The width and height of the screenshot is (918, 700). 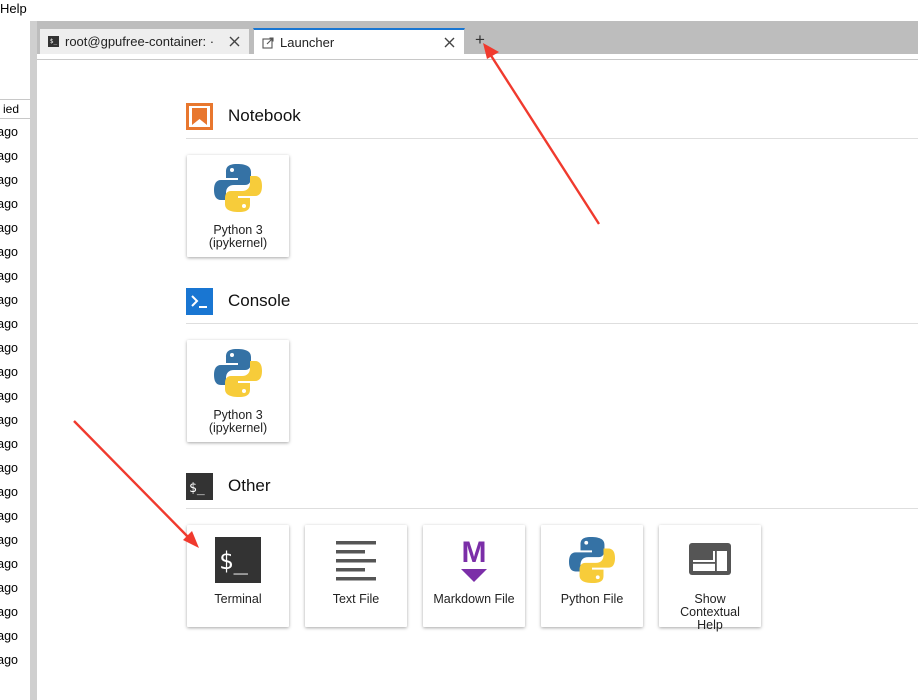 What do you see at coordinates (359, 41) in the screenshot?
I see `tab-launcher: Launcher` at bounding box center [359, 41].